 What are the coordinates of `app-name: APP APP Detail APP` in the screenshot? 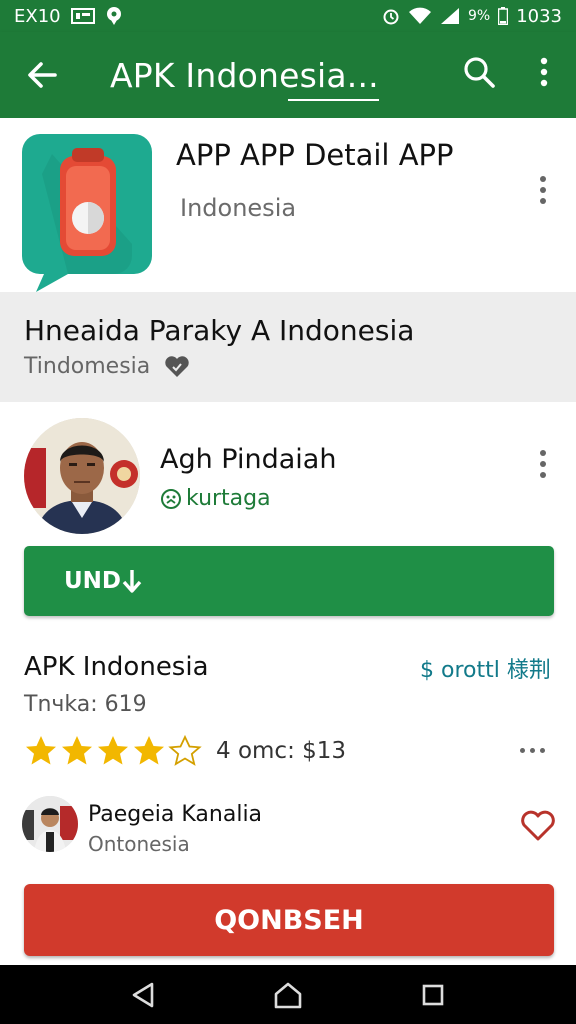 It's located at (315, 155).